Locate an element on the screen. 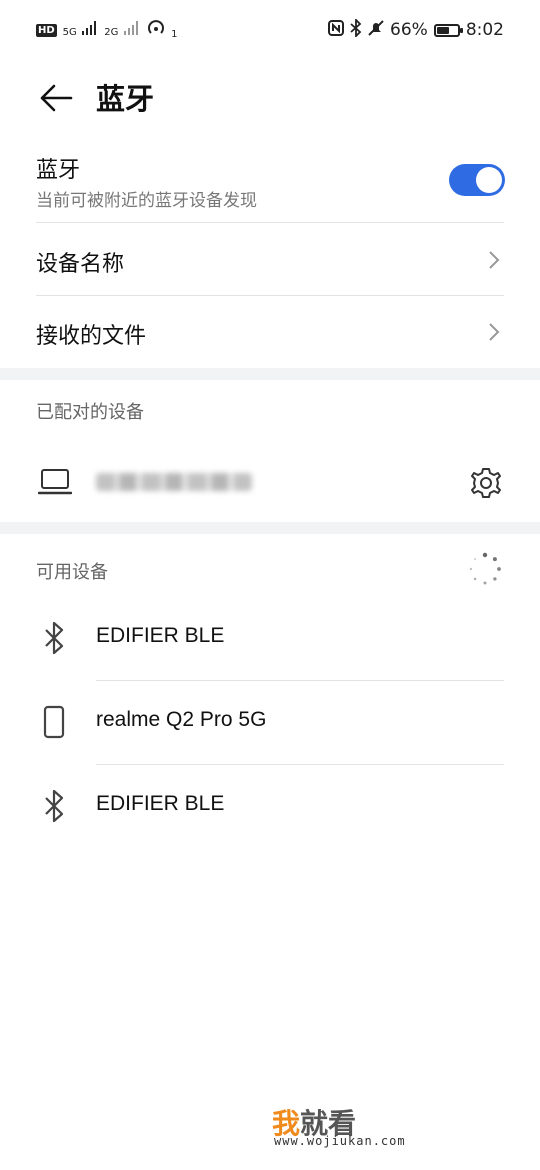  bluetooth-label: 蓝牙 is located at coordinates (58, 170).